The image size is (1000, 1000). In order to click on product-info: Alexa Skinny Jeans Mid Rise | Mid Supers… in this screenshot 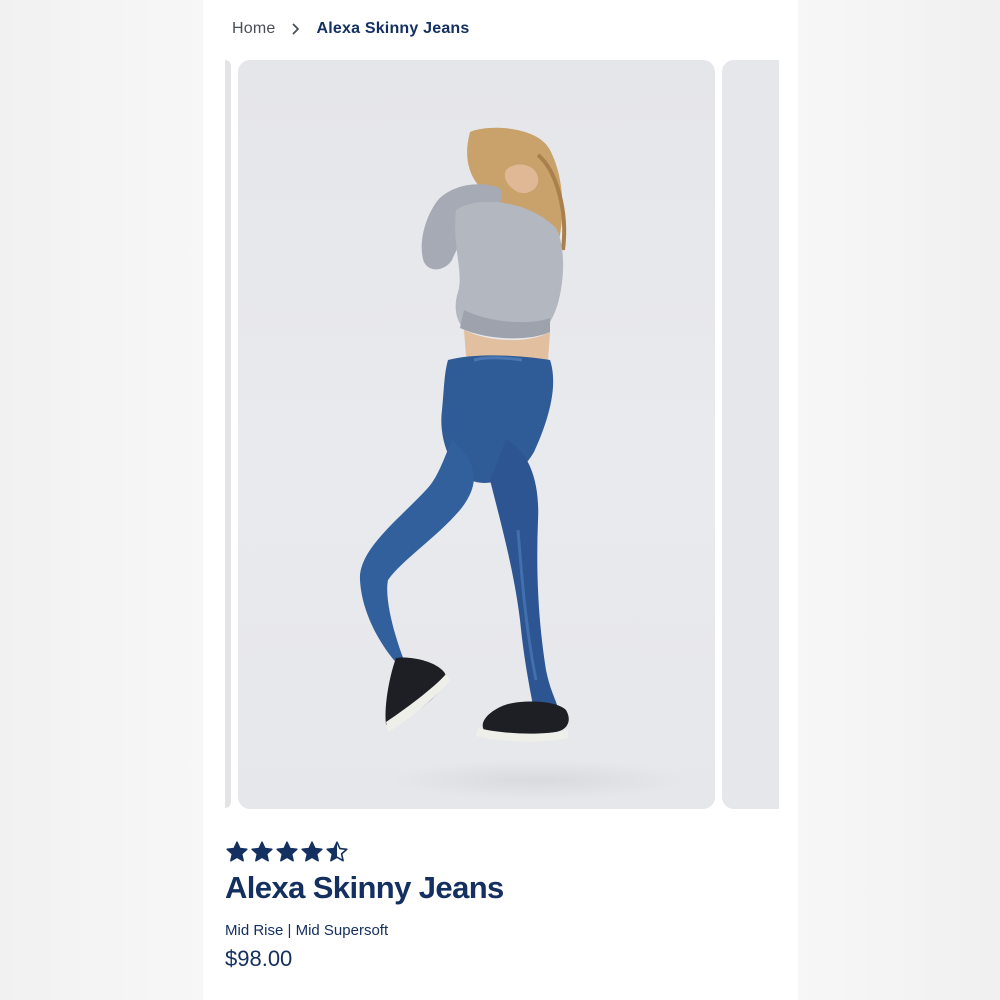, I will do `click(505, 906)`.